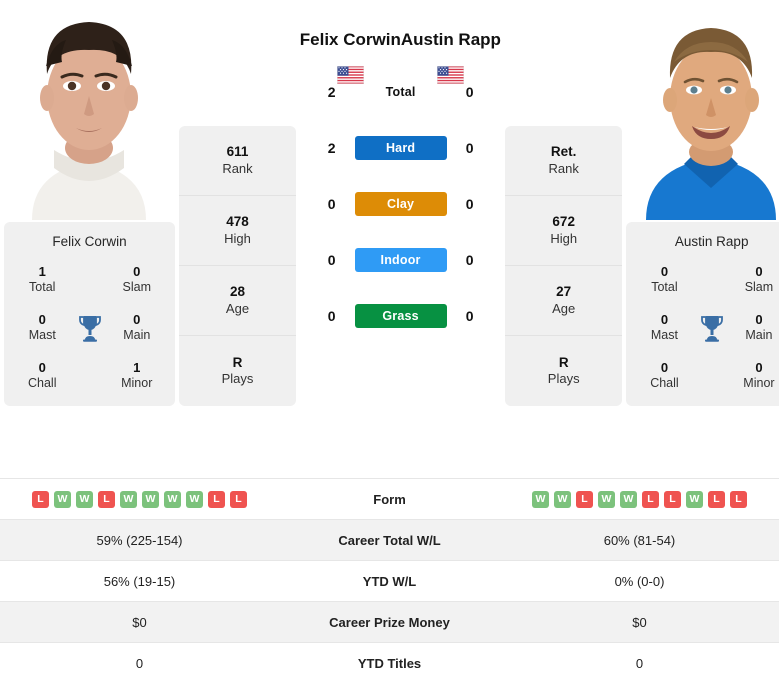  I want to click on right-career-prize: $0, so click(639, 622).